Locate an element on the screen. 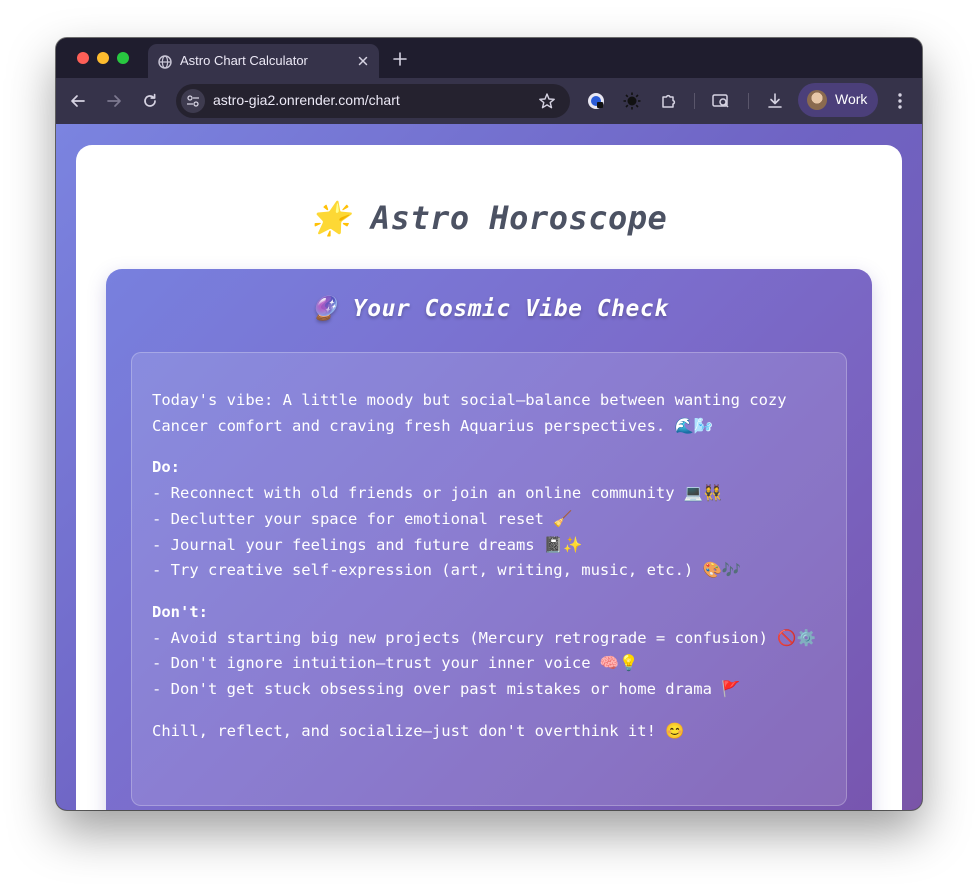 The image size is (978, 884). star-icon is located at coordinates (547, 101).